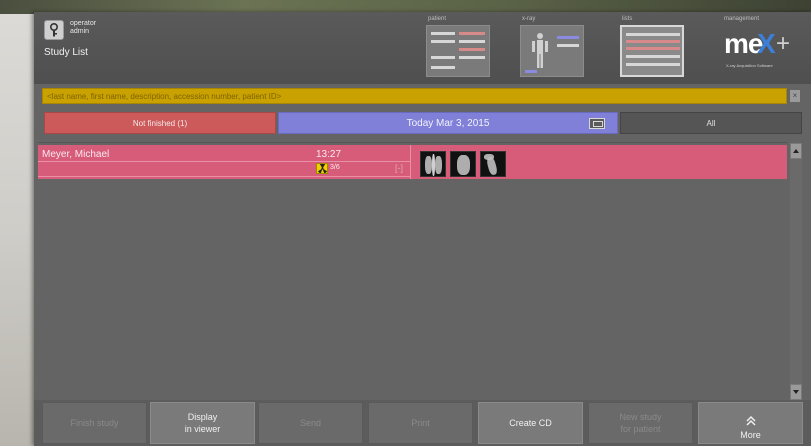  I want to click on new-study-line2: for patient, so click(640, 429).